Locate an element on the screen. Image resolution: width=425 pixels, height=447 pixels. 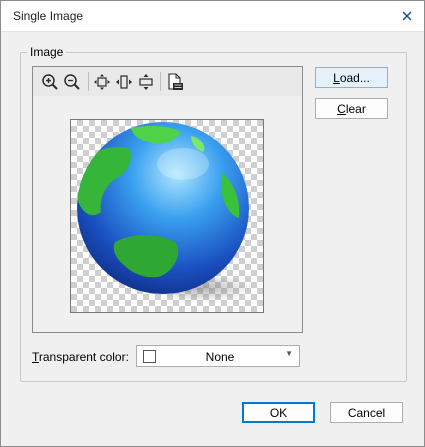
cancel-label: Cancel is located at coordinates (366, 412).